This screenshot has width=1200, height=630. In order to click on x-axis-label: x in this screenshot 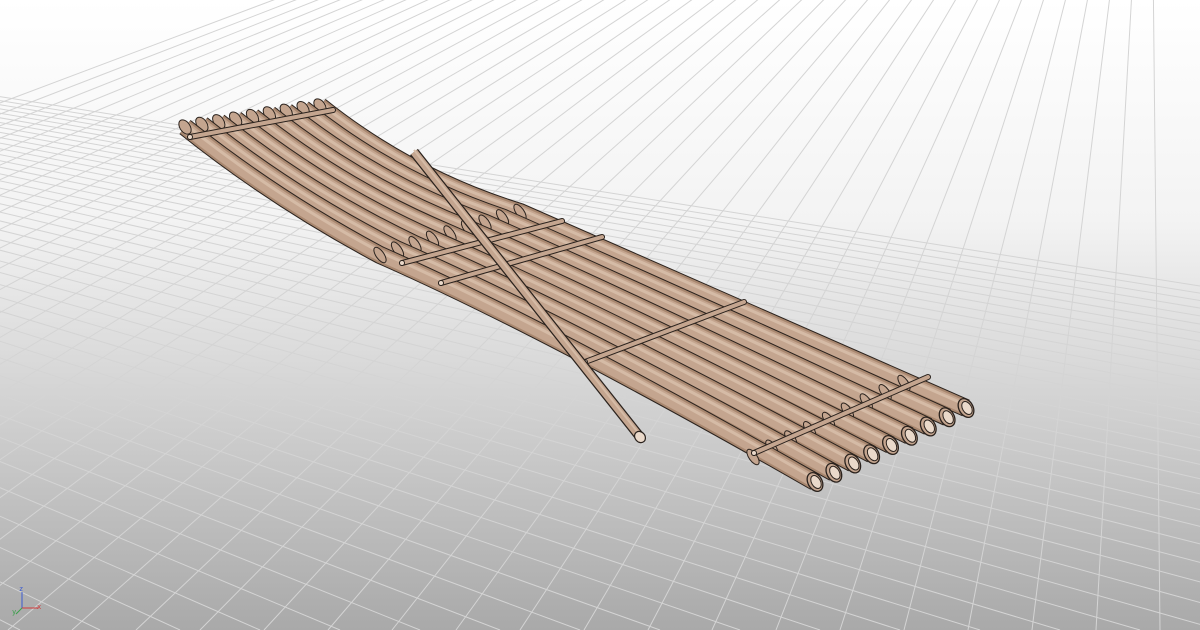, I will do `click(39, 607)`.